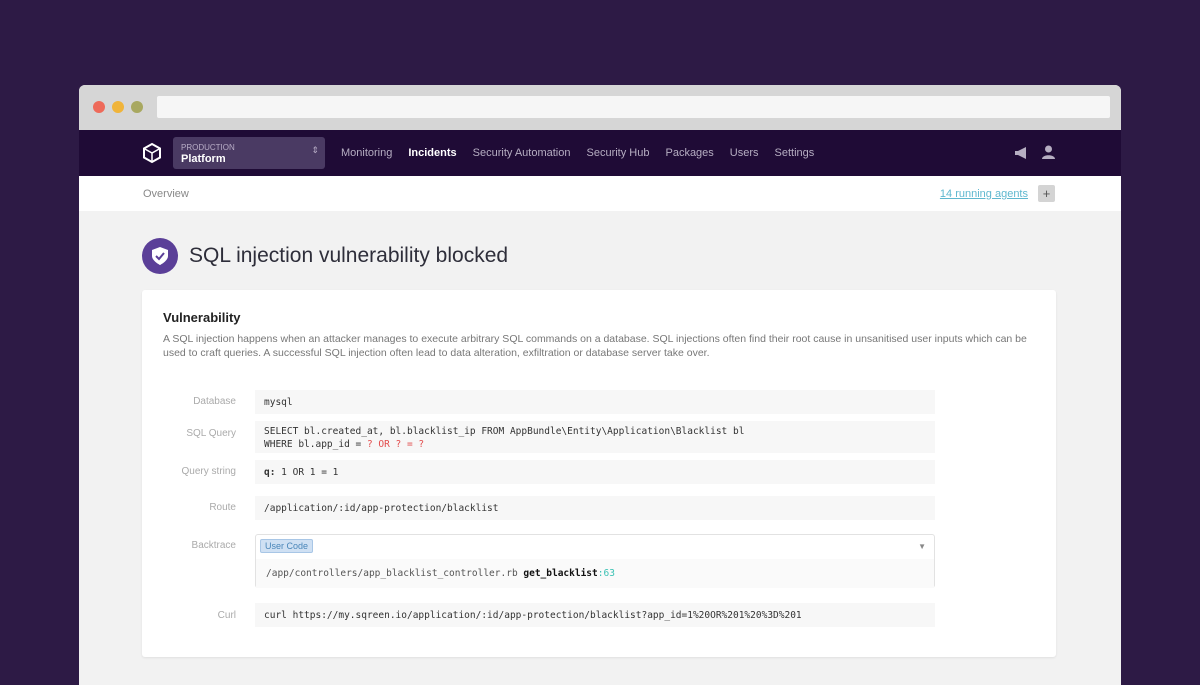 This screenshot has height=685, width=1200. What do you see at coordinates (208, 471) in the screenshot?
I see `query-string-label: Query string` at bounding box center [208, 471].